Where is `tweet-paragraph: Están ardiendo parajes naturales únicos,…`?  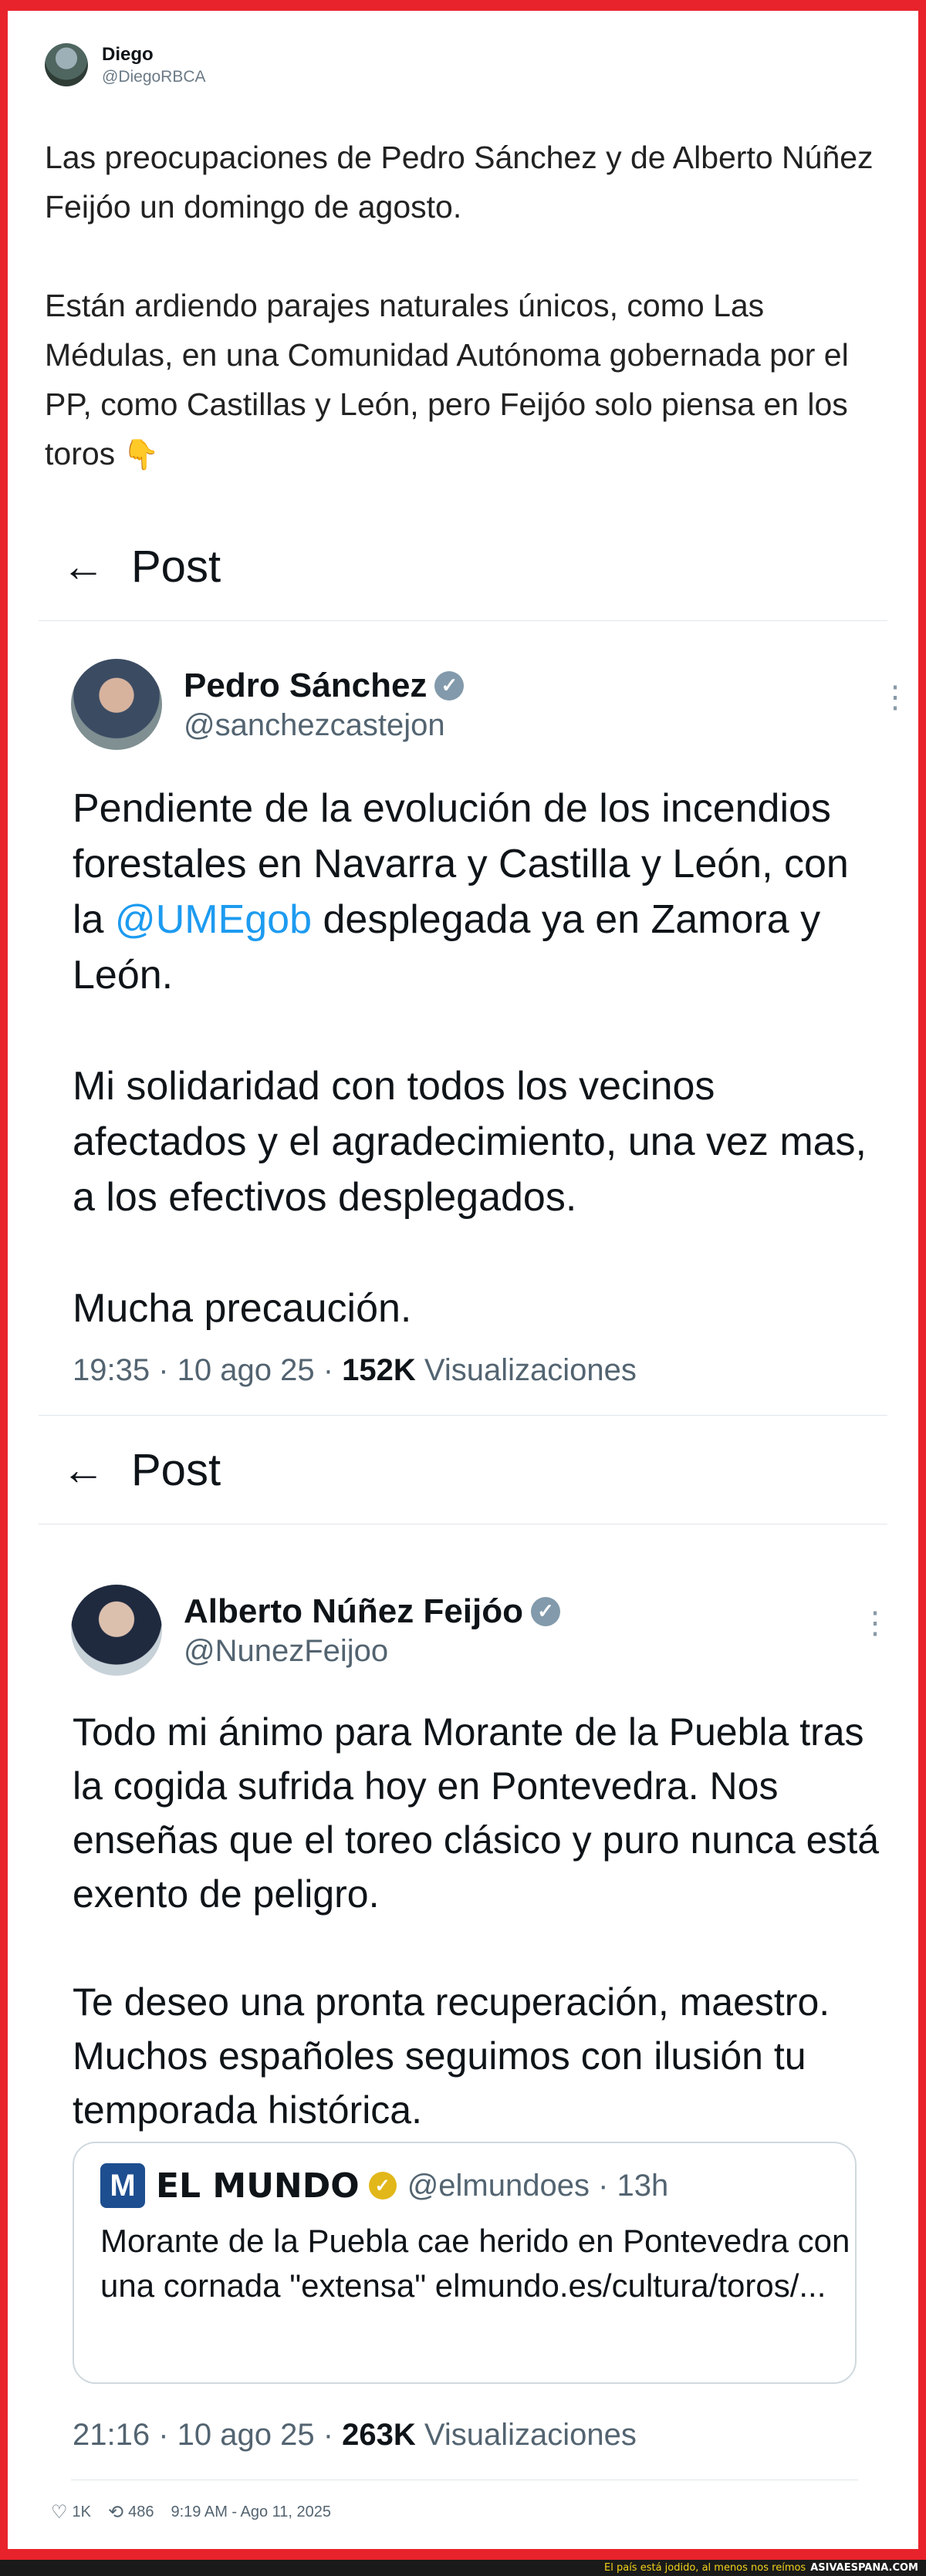
tweet-paragraph: Están ardiendo parajes naturales únicos,… is located at coordinates (465, 380).